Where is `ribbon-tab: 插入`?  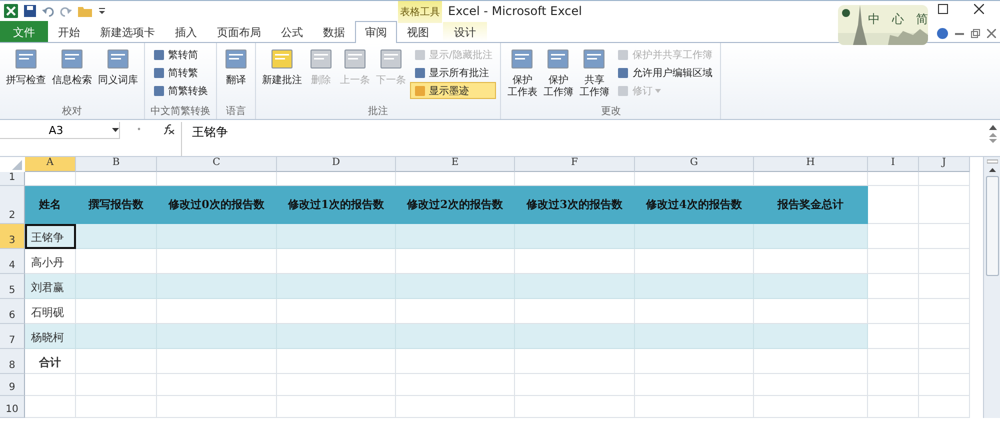 ribbon-tab: 插入 is located at coordinates (186, 31).